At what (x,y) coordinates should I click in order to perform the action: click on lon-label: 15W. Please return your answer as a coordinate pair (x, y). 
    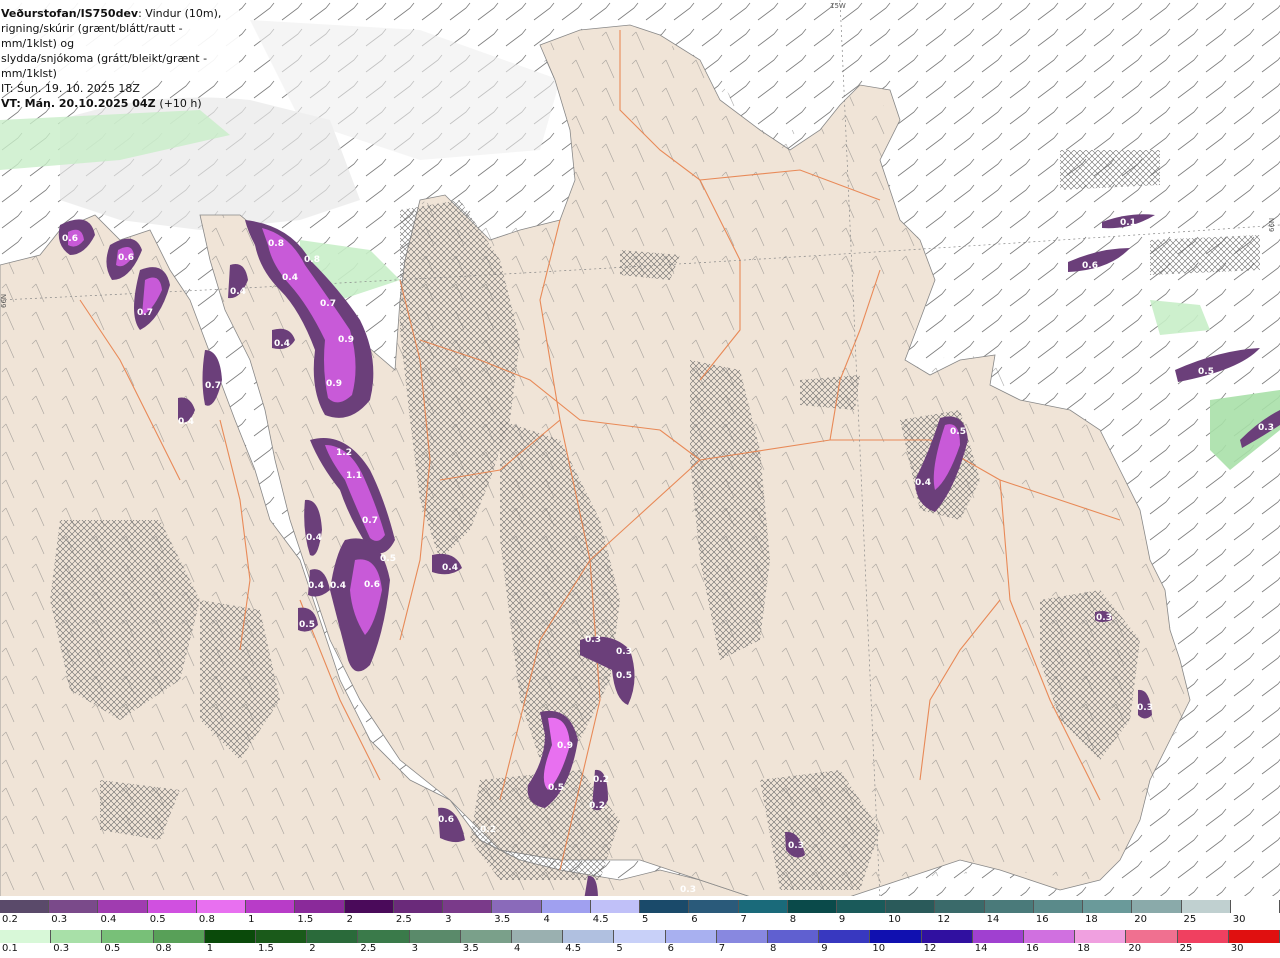
    Looking at the image, I should click on (838, 6).